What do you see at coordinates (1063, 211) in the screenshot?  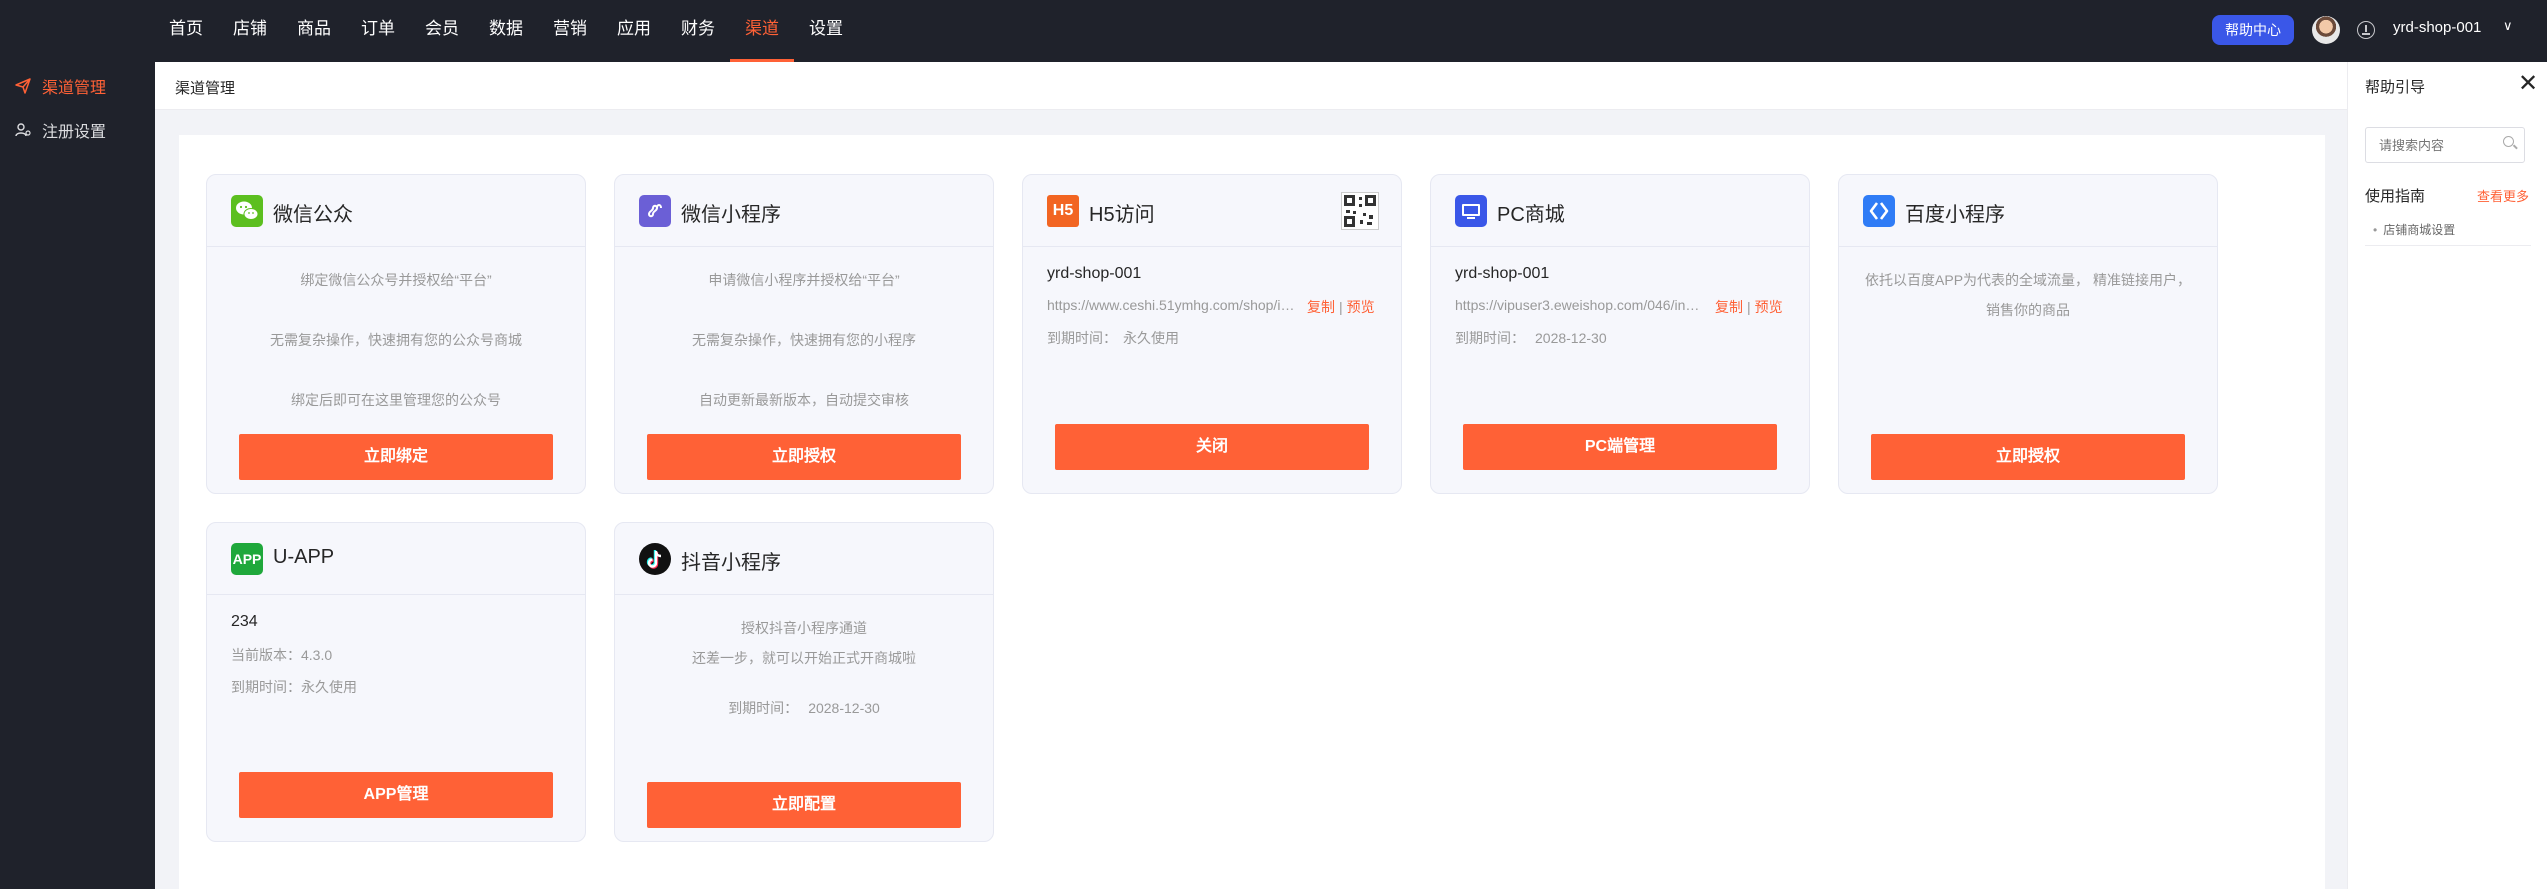 I see `h5-logo: H5` at bounding box center [1063, 211].